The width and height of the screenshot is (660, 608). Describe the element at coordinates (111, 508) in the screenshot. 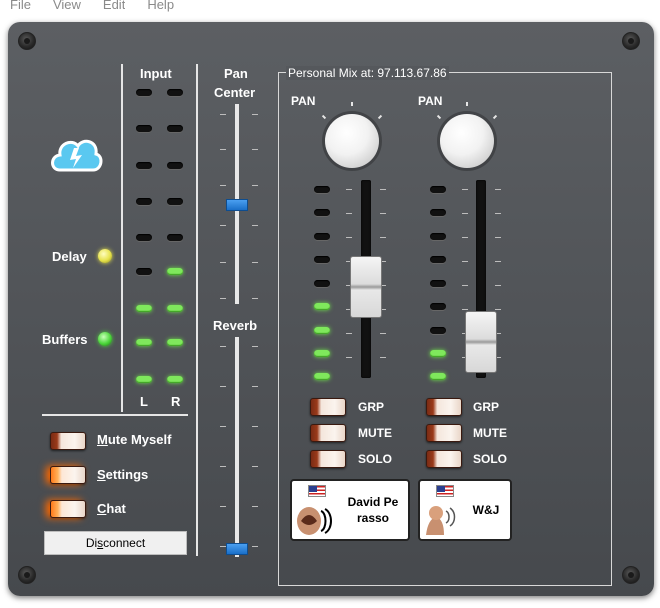

I see `chat-label: Chat` at that location.